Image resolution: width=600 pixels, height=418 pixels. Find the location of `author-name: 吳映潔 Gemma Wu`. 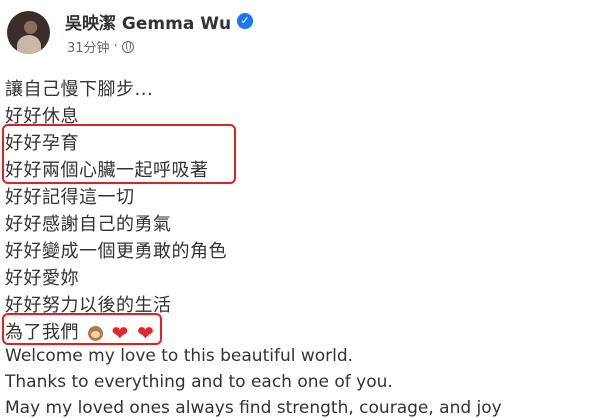

author-name: 吳映潔 Gemma Wu is located at coordinates (148, 21).